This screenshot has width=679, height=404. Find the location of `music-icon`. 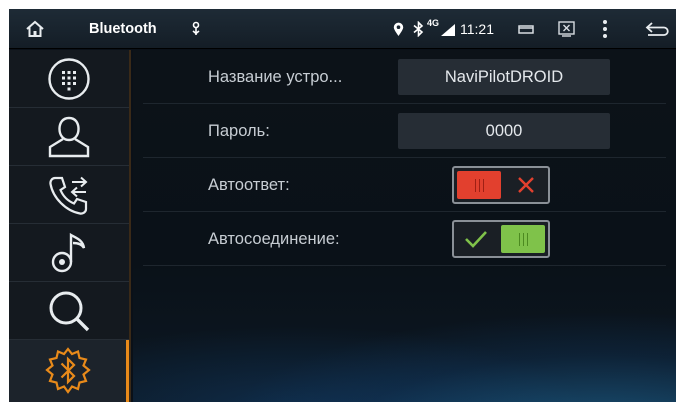

music-icon is located at coordinates (68, 252).